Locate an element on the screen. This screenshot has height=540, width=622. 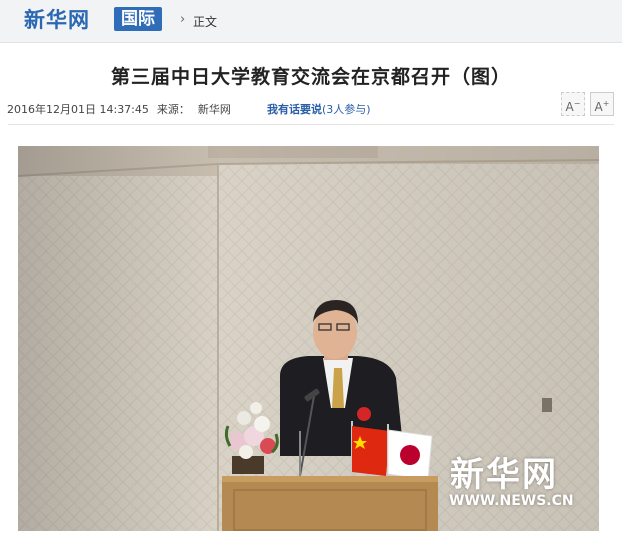
wall-fixture is located at coordinates (547, 405).